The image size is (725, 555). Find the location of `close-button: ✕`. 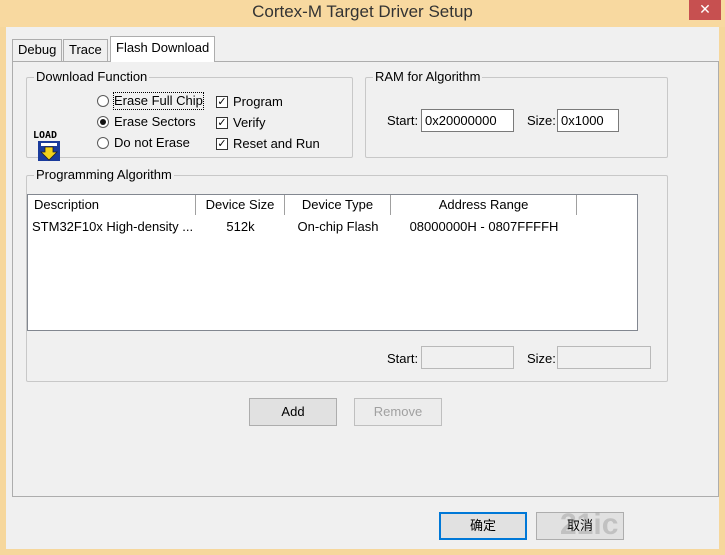

close-button: ✕ is located at coordinates (705, 10).